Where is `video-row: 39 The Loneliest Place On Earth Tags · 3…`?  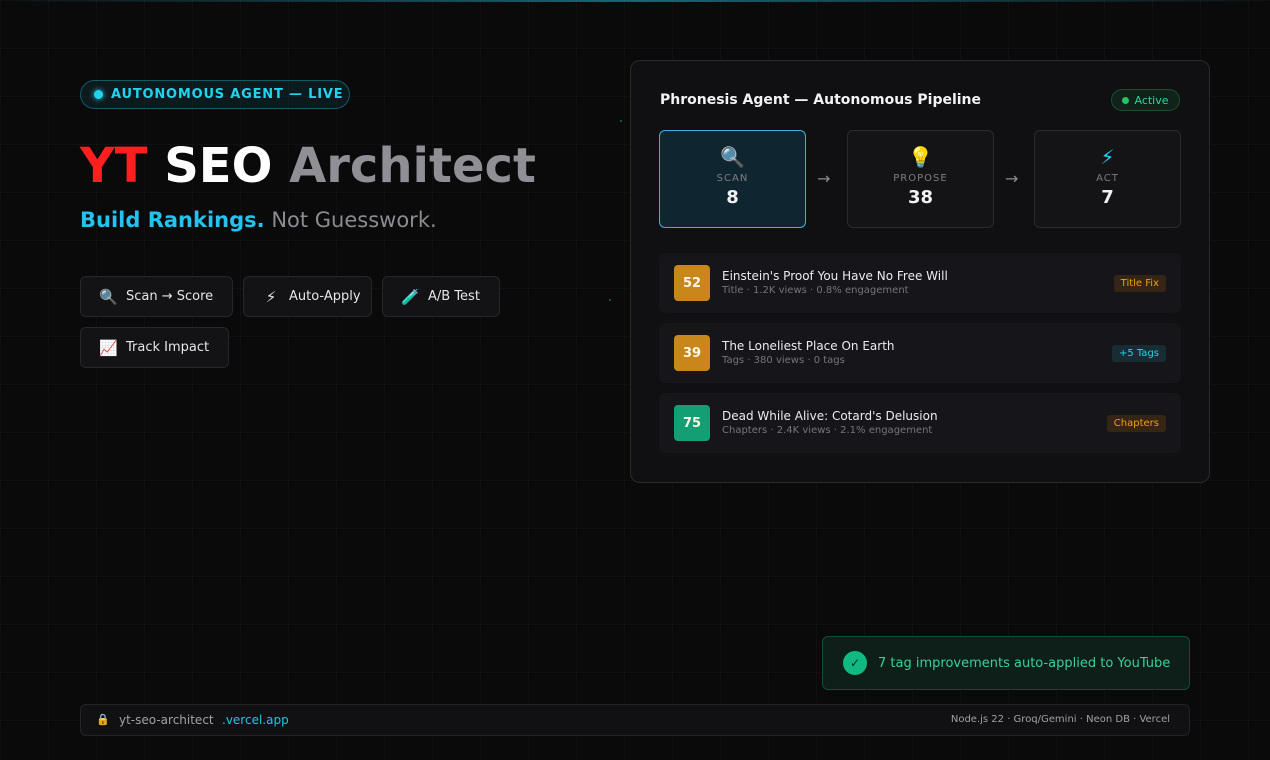
video-row: 39 The Loneliest Place On Earth Tags · 3… is located at coordinates (920, 353).